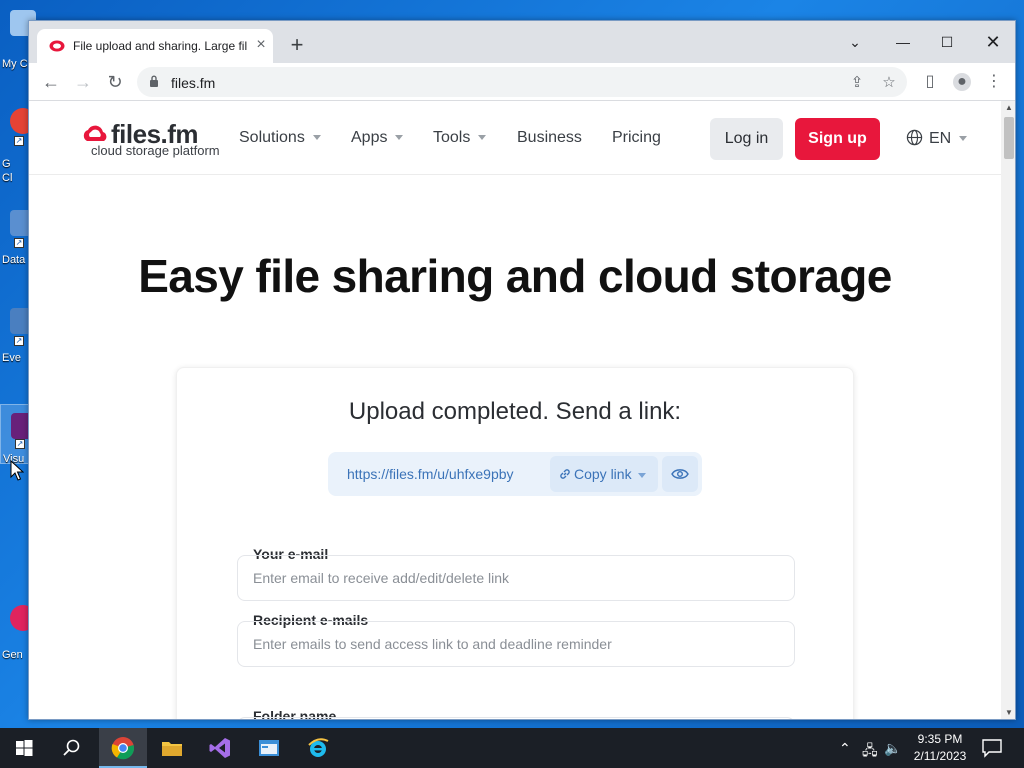 The width and height of the screenshot is (1024, 768). Describe the element at coordinates (962, 82) in the screenshot. I see `profile-avatar-icon: ●` at that location.